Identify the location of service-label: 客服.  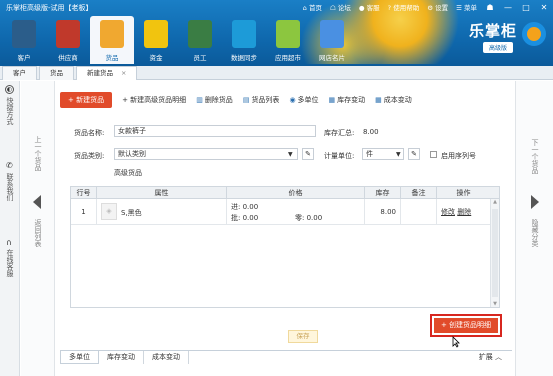
(373, 8).